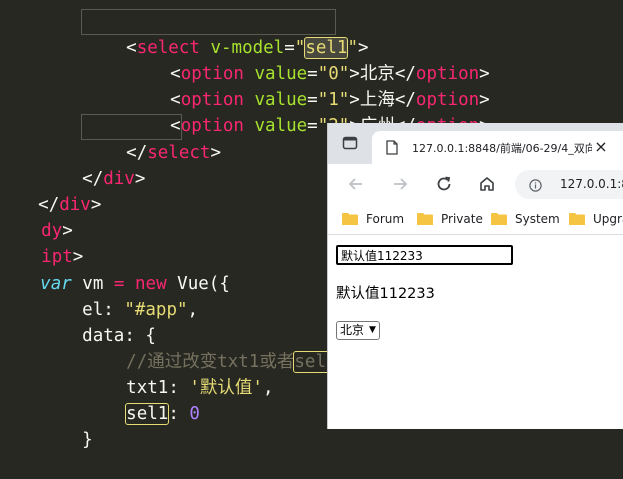 The height and width of the screenshot is (479, 623). I want to click on bookmark-upgrade: Upgra, so click(596, 219).